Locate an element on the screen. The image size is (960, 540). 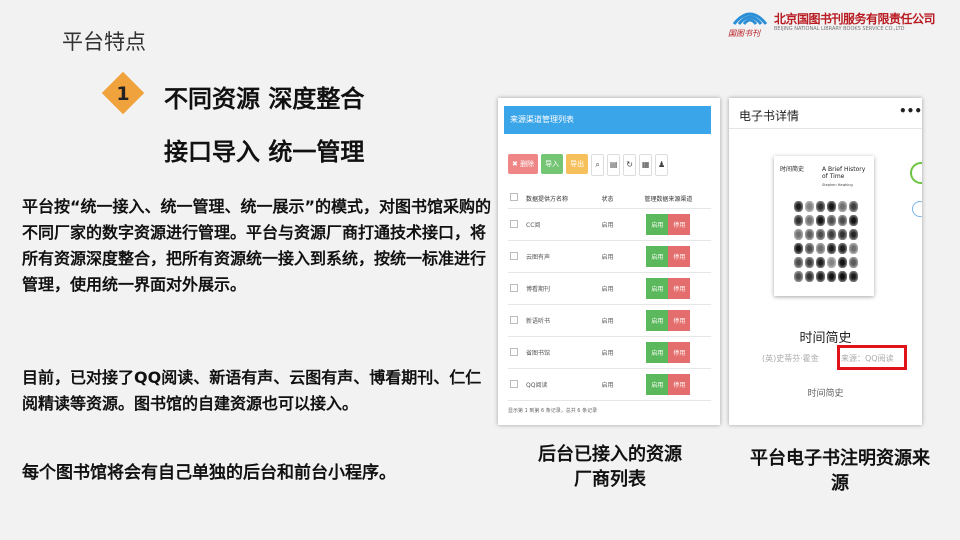
table-footer: 显示第 1 到第 6 条记录，总共 6 条记录 is located at coordinates (553, 411).